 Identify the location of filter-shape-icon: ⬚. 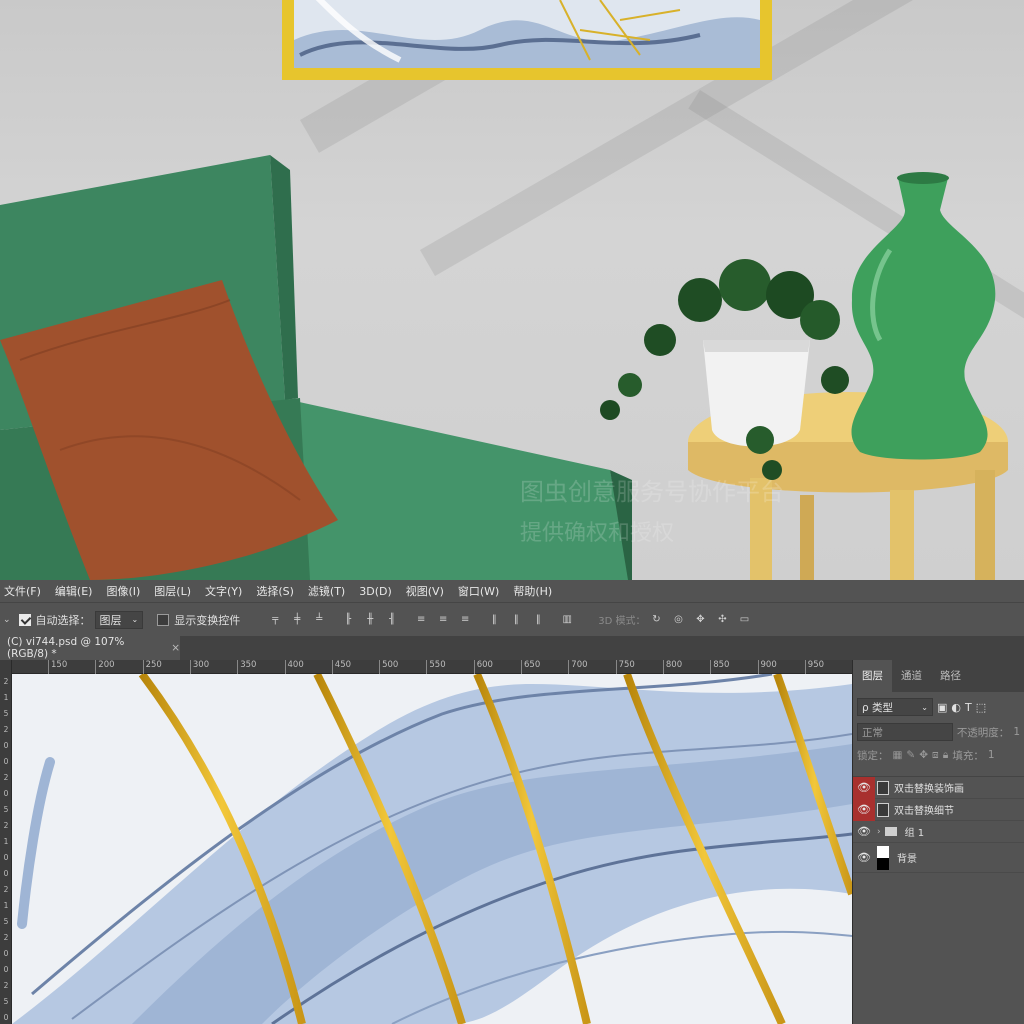
(981, 707).